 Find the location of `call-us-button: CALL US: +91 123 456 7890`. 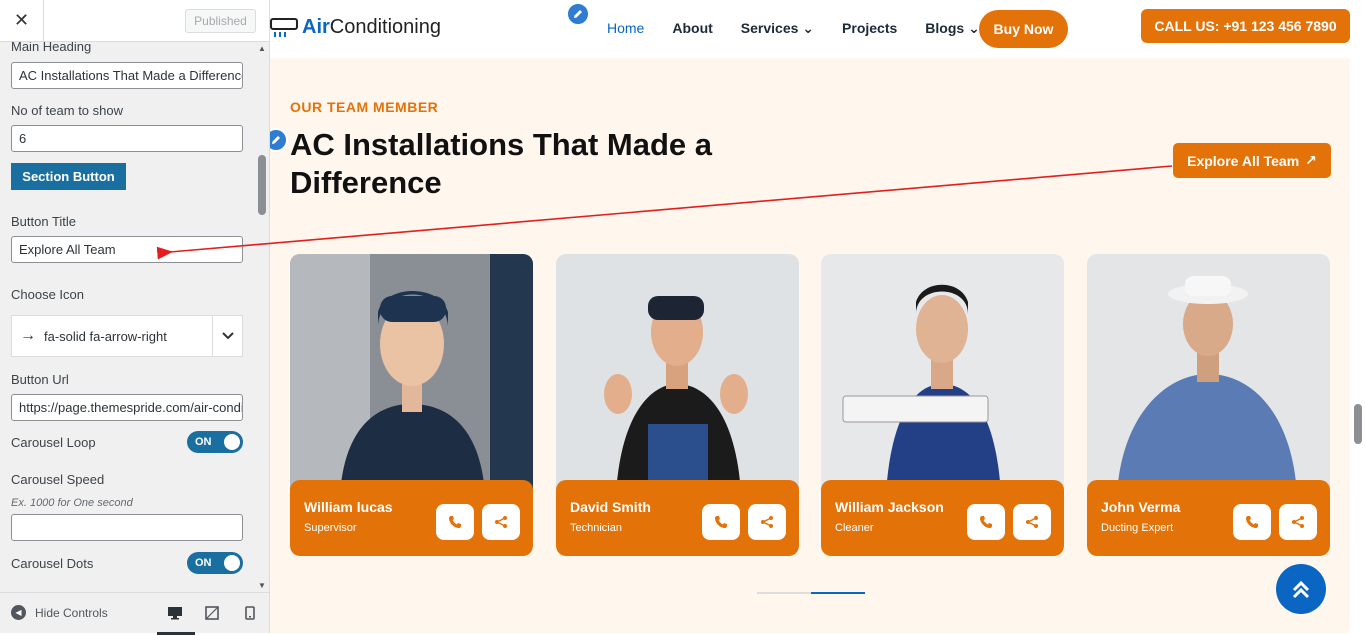

call-us-button: CALL US: +91 123 456 7890 is located at coordinates (1245, 26).